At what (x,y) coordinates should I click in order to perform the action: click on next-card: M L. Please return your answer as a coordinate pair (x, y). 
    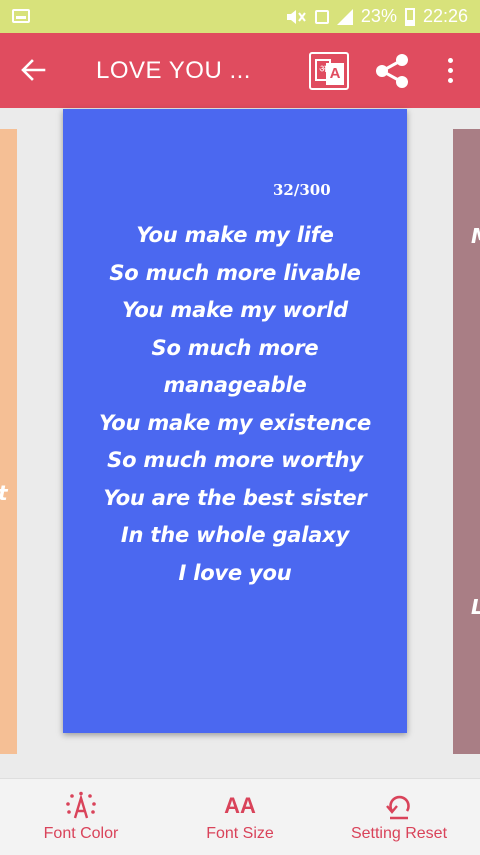
    Looking at the image, I should click on (466, 441).